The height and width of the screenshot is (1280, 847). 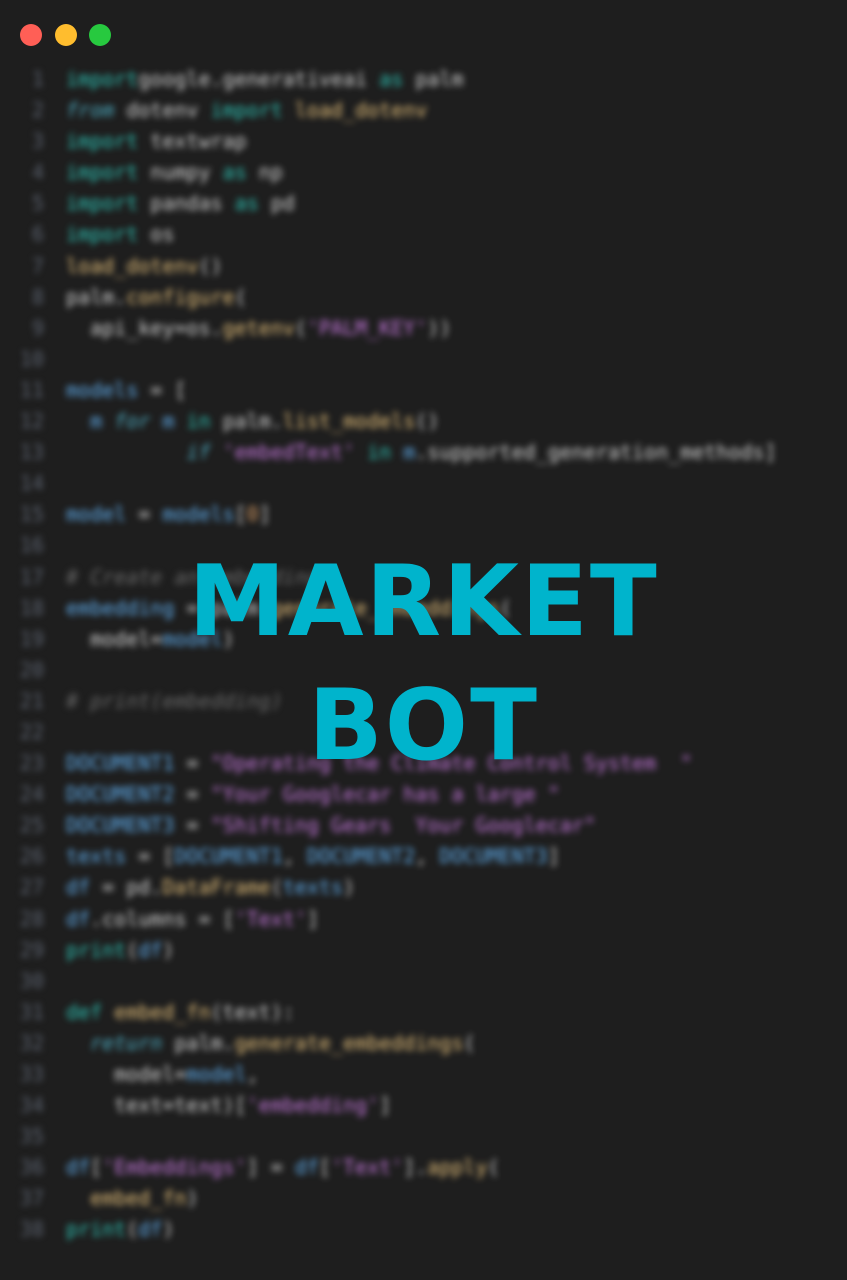 What do you see at coordinates (423, 950) in the screenshot?
I see `code-line: 29 print(df)` at bounding box center [423, 950].